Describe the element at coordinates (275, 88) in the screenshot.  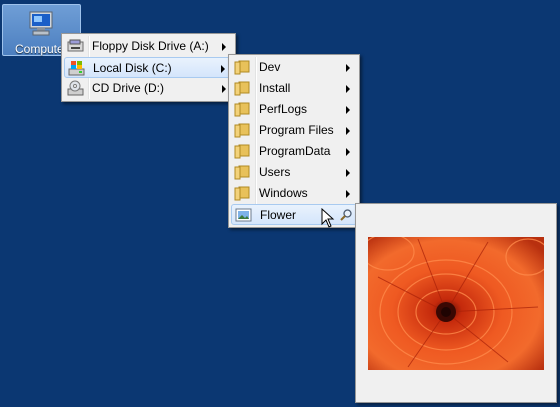
I see `folder-label: Install` at that location.